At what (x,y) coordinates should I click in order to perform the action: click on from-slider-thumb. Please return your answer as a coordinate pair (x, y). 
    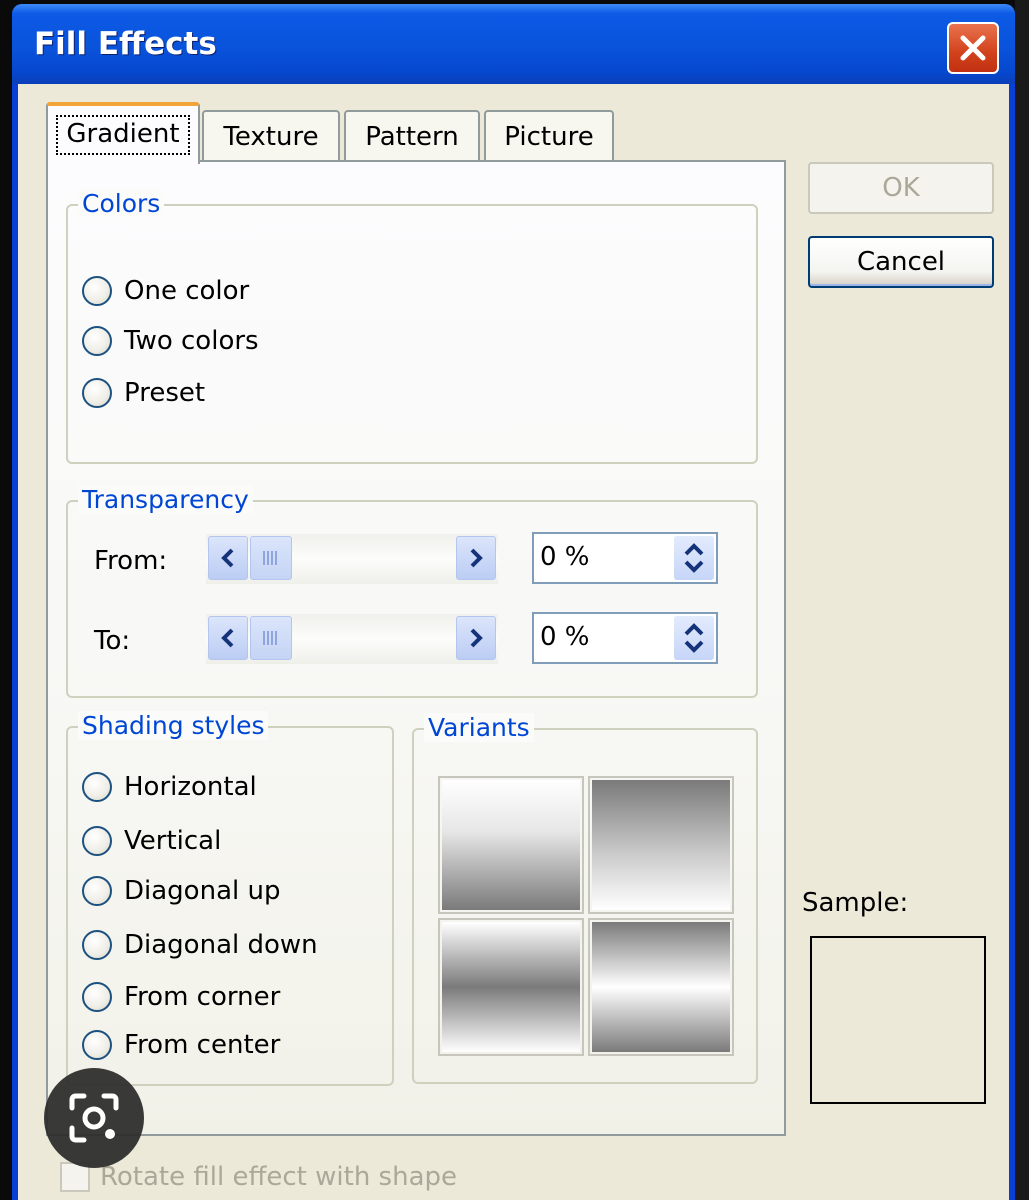
    Looking at the image, I should click on (271, 558).